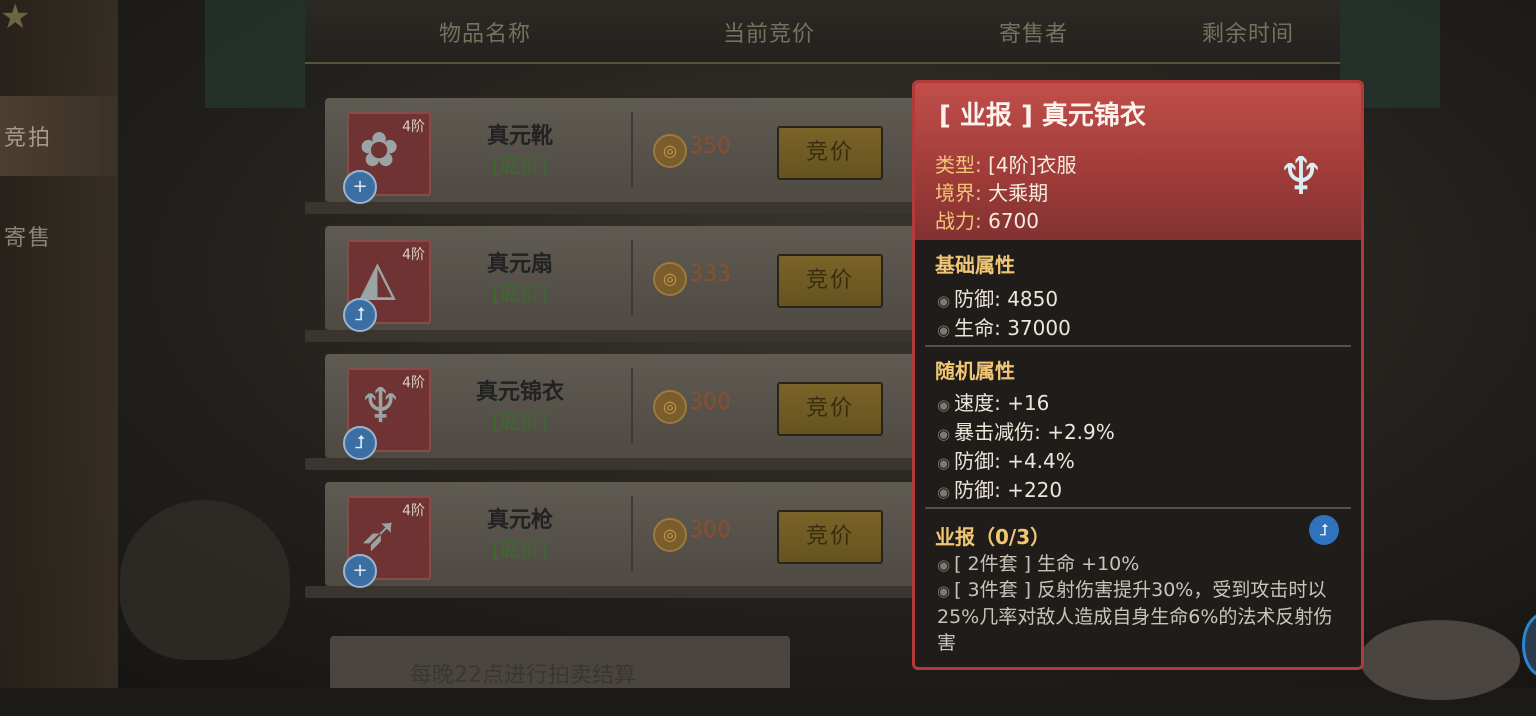 This screenshot has height=716, width=1536. What do you see at coordinates (769, 34) in the screenshot?
I see `header-current-bid: 当前竞价` at bounding box center [769, 34].